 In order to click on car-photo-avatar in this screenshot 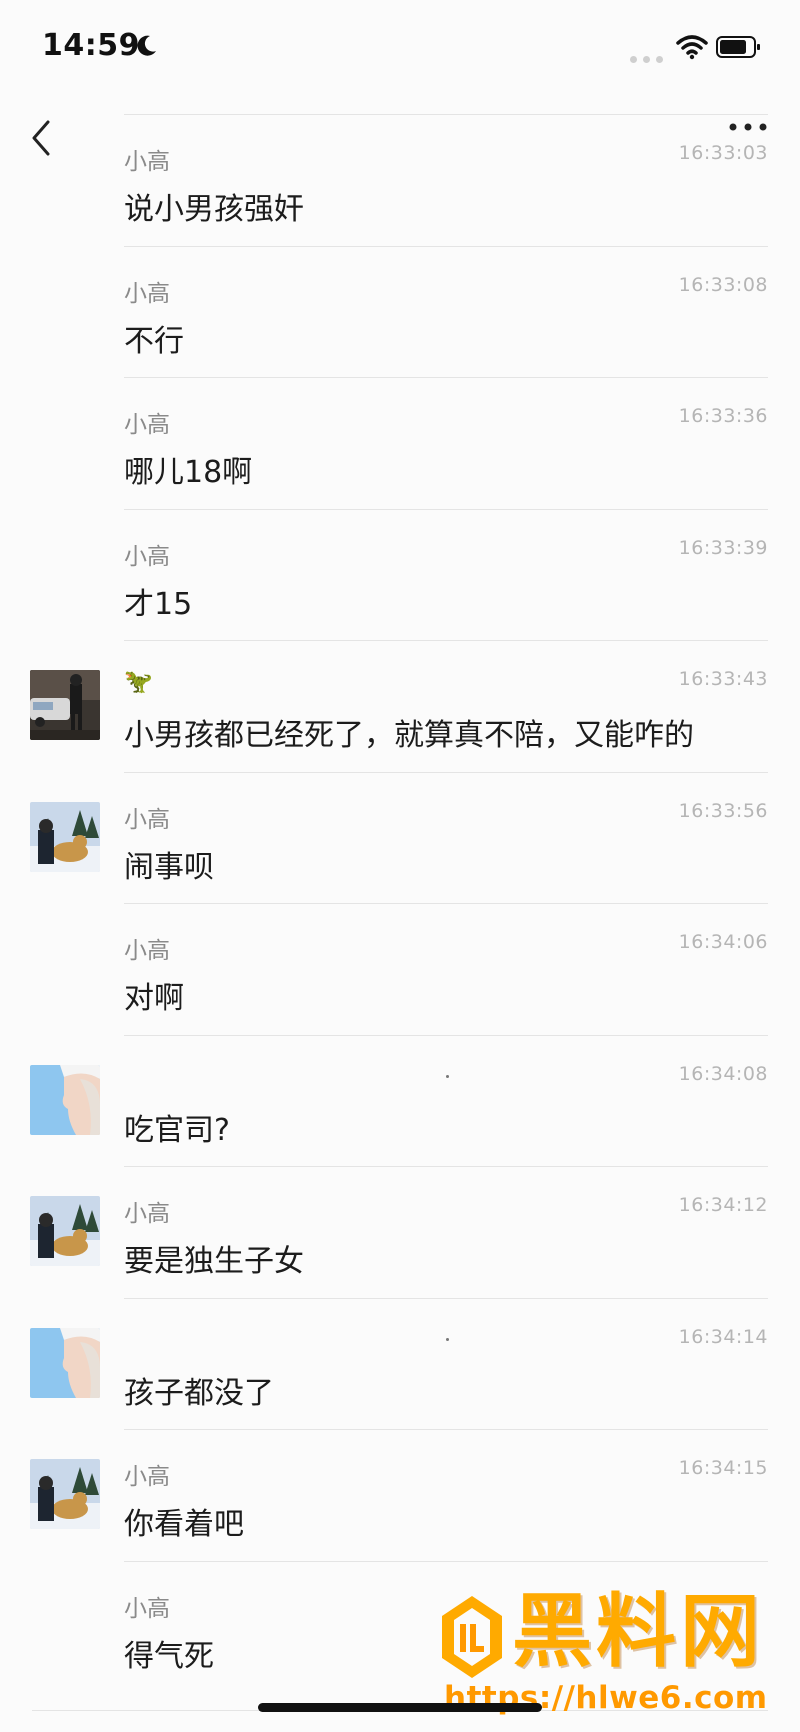, I will do `click(65, 705)`.